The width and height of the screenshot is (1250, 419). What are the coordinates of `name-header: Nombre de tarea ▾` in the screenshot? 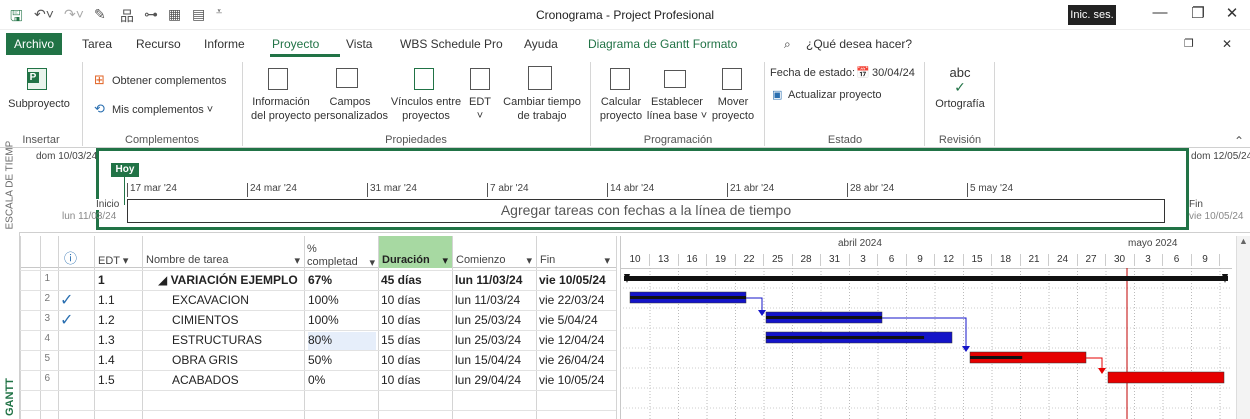 It's located at (223, 260).